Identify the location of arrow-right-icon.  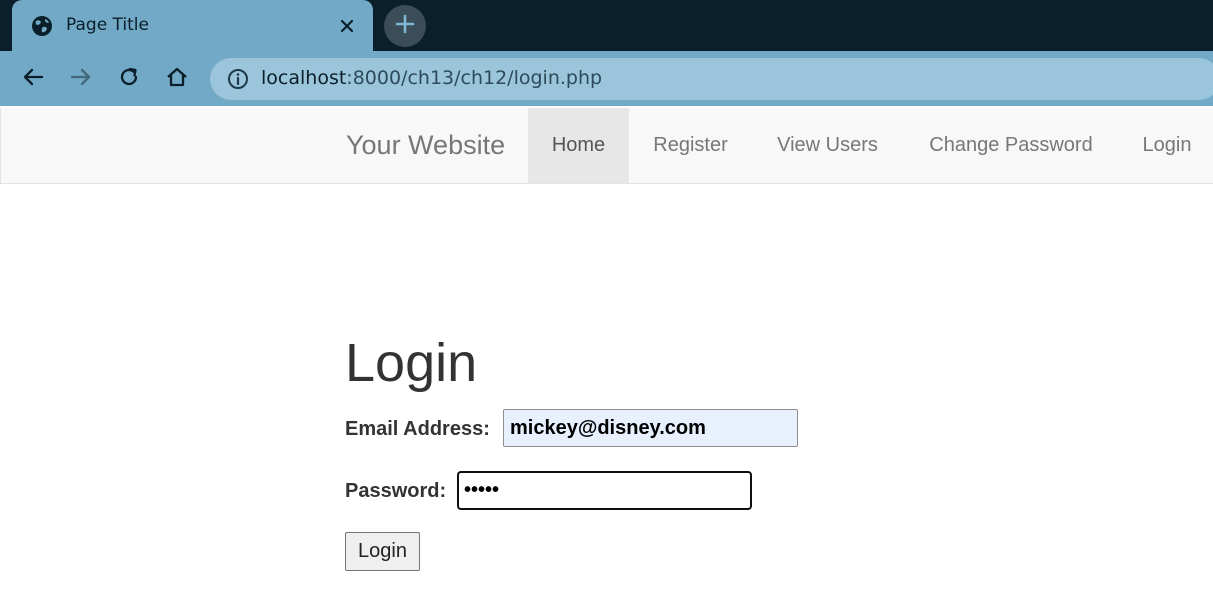
(81, 79).